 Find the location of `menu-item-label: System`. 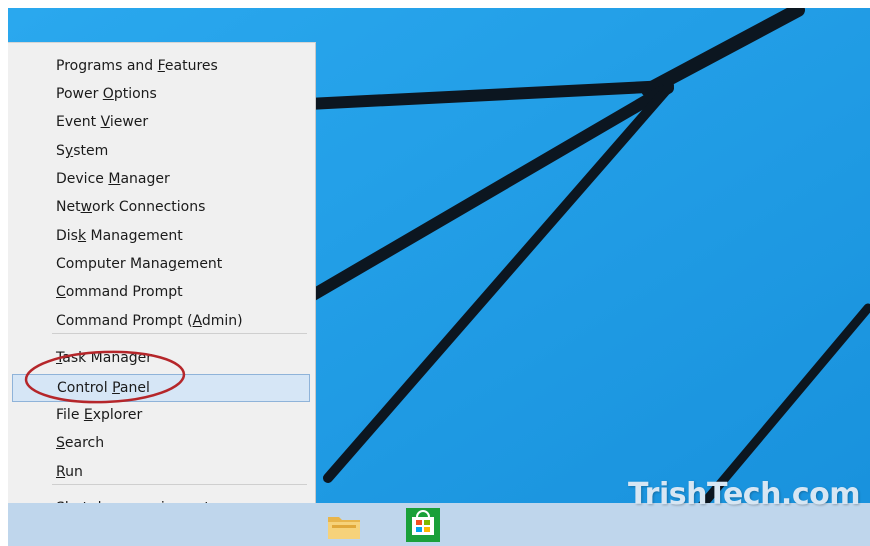

menu-item-label: System is located at coordinates (82, 151).